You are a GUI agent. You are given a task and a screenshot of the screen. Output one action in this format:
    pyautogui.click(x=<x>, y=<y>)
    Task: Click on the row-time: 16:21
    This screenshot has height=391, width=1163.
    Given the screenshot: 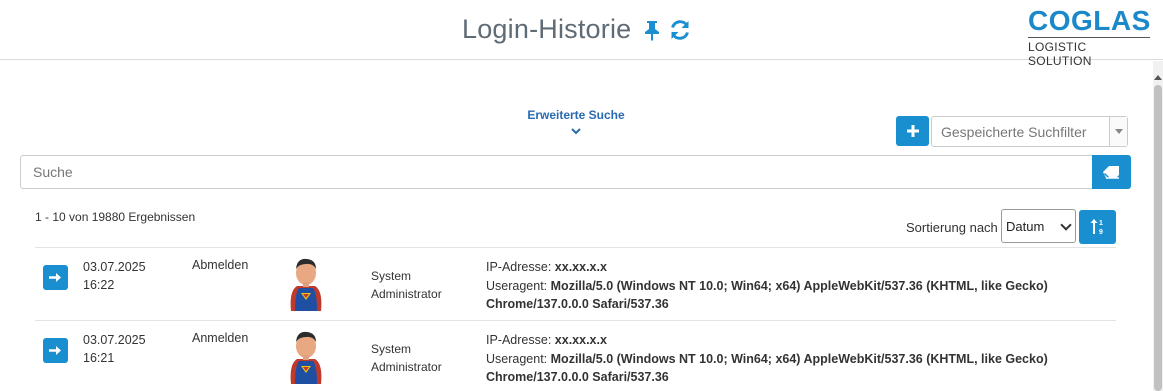 What is the action you would take?
    pyautogui.click(x=99, y=358)
    